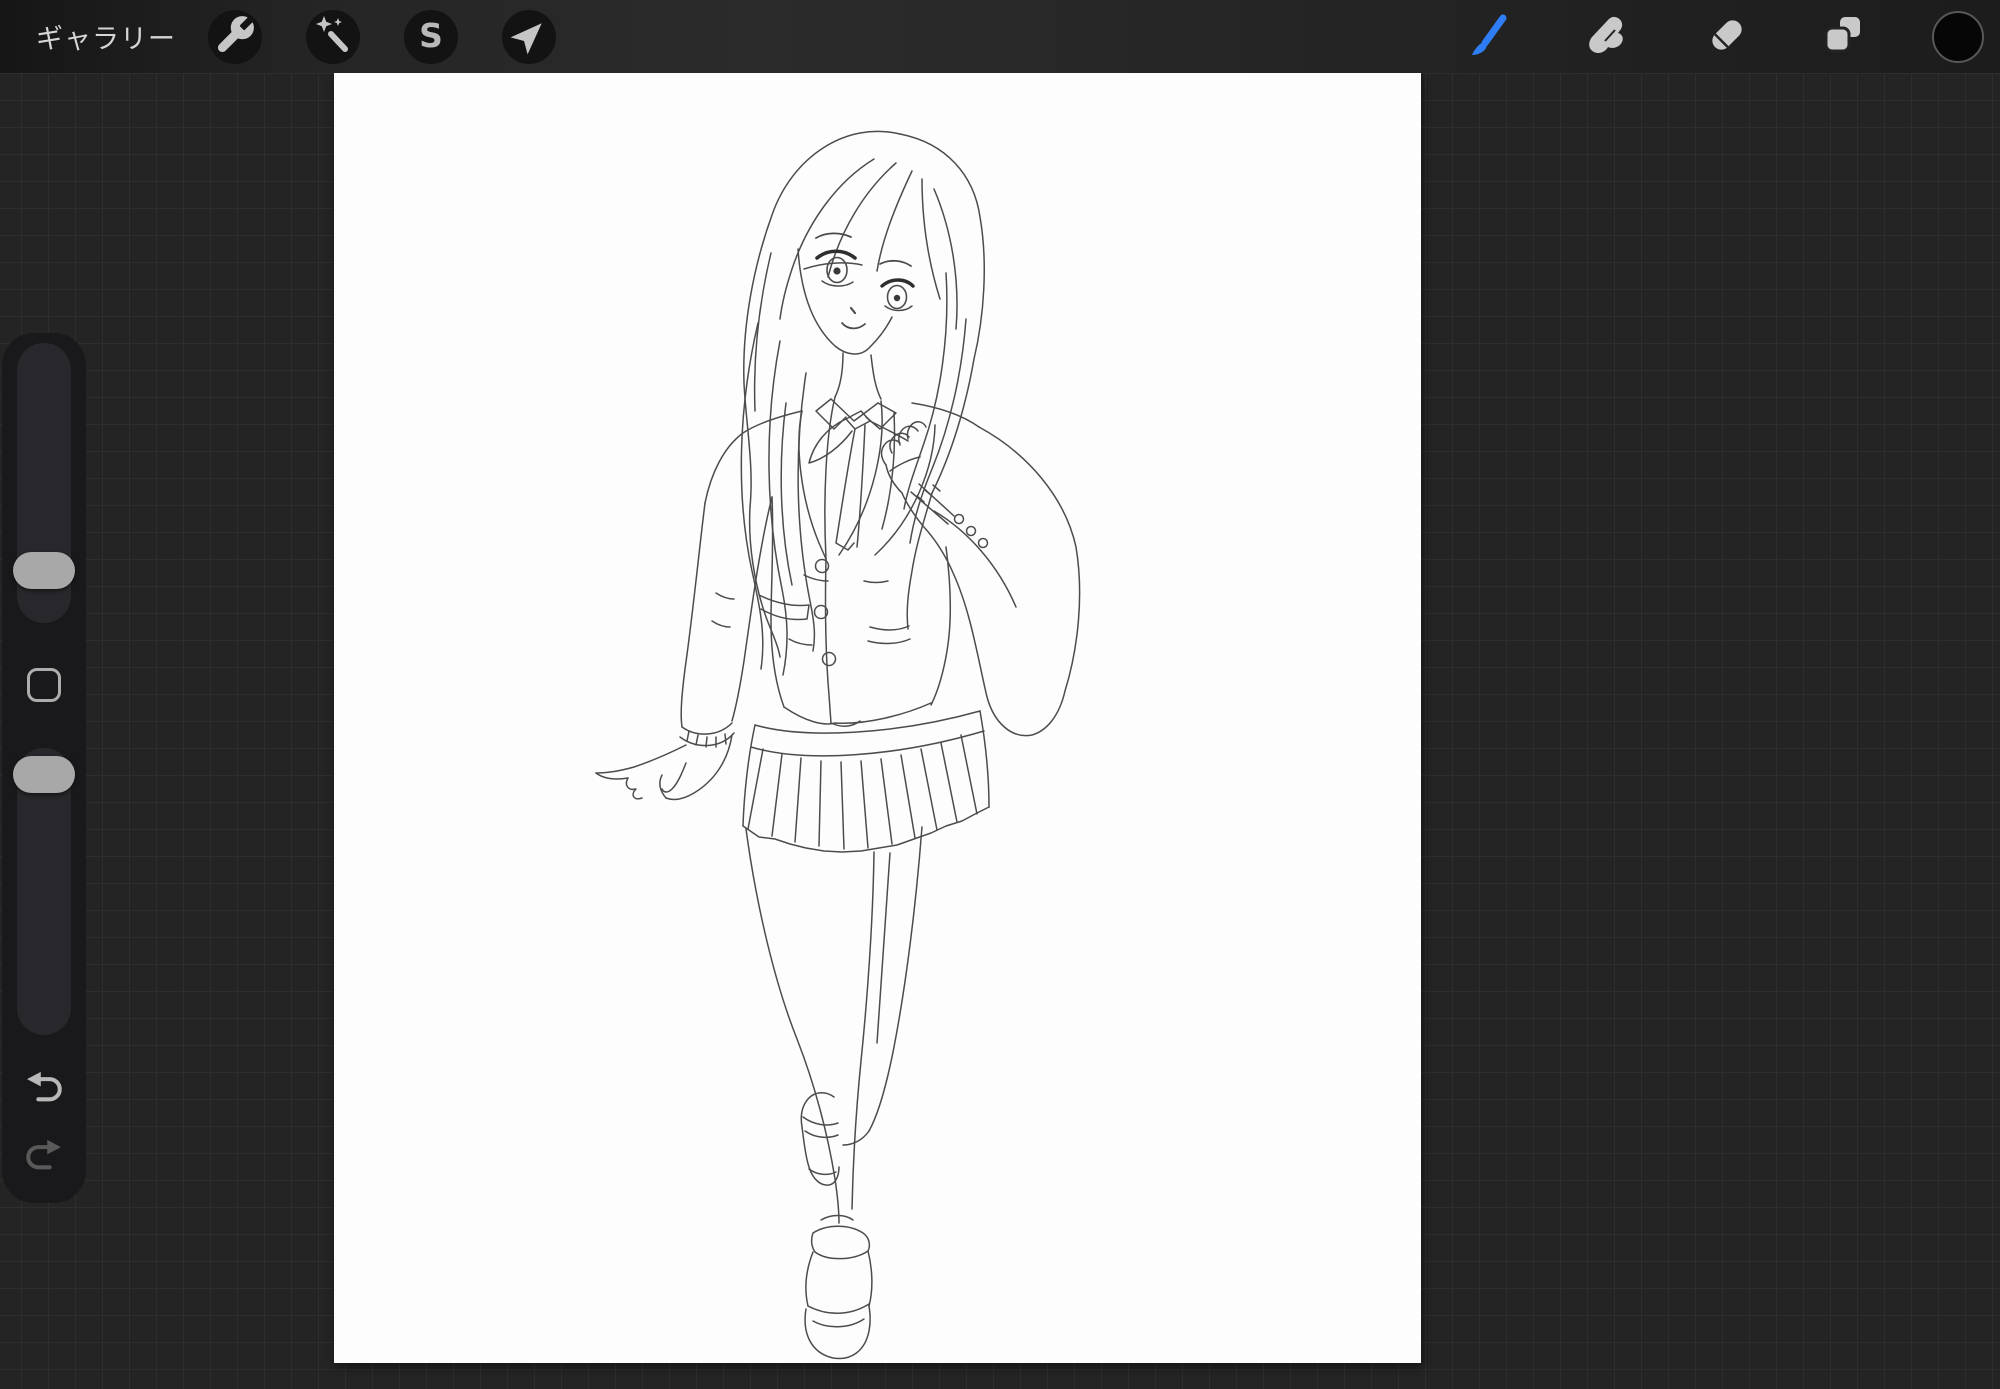  What do you see at coordinates (44, 774) in the screenshot?
I see `opacity-slider-handle` at bounding box center [44, 774].